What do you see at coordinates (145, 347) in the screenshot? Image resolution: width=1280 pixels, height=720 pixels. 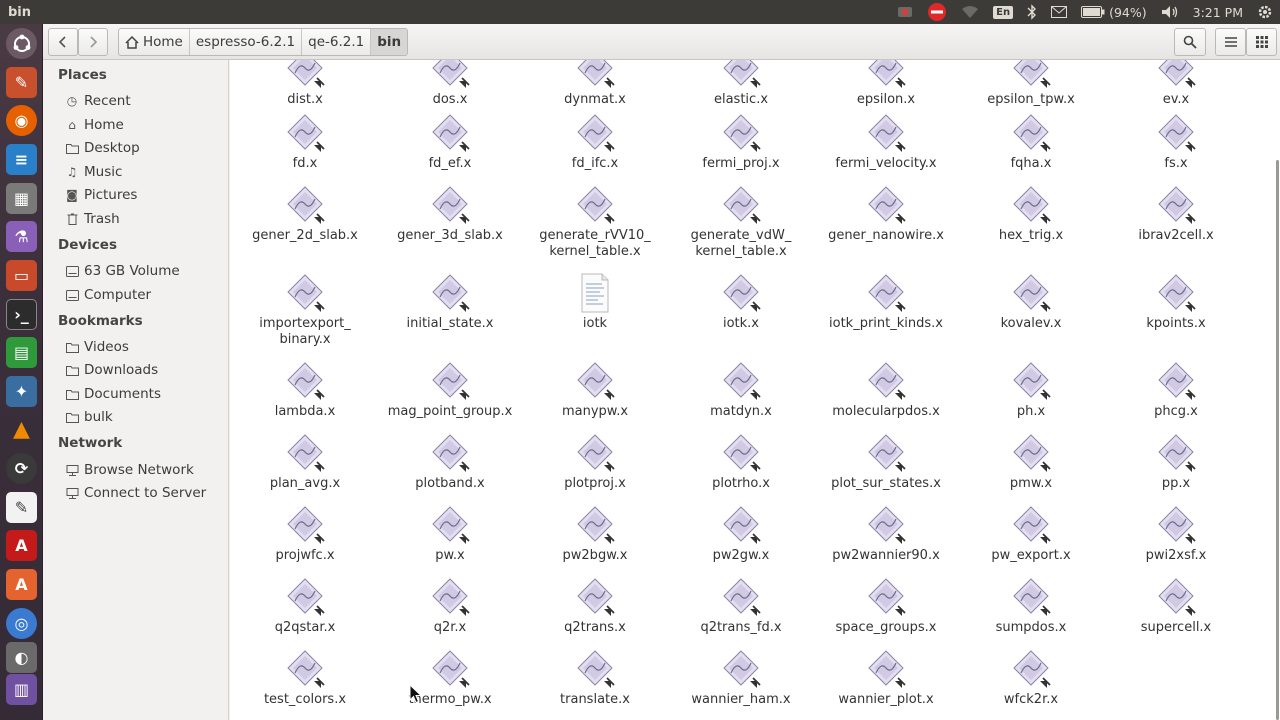 I see `sidebar-item-videos: Videos` at bounding box center [145, 347].